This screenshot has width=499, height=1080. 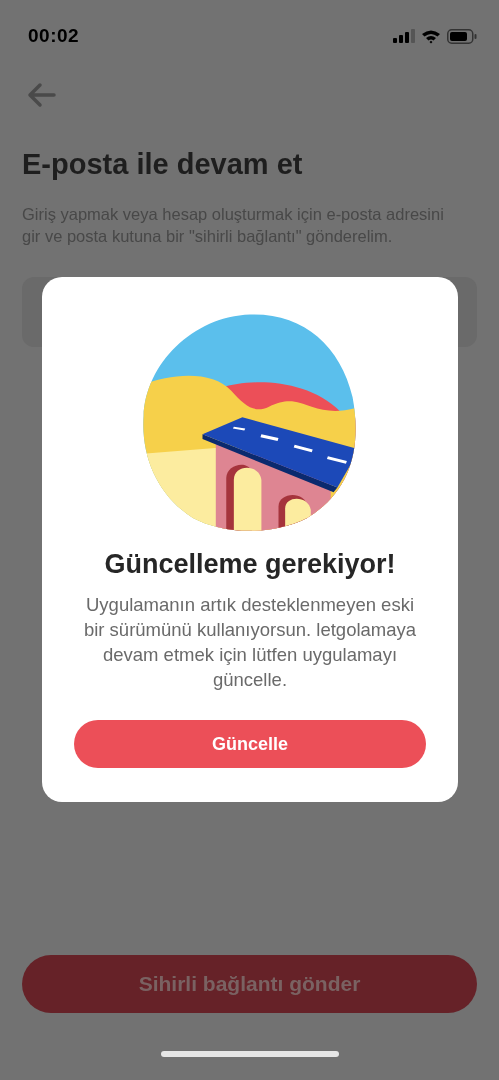 What do you see at coordinates (41, 95) in the screenshot?
I see `back-arrow-icon` at bounding box center [41, 95].